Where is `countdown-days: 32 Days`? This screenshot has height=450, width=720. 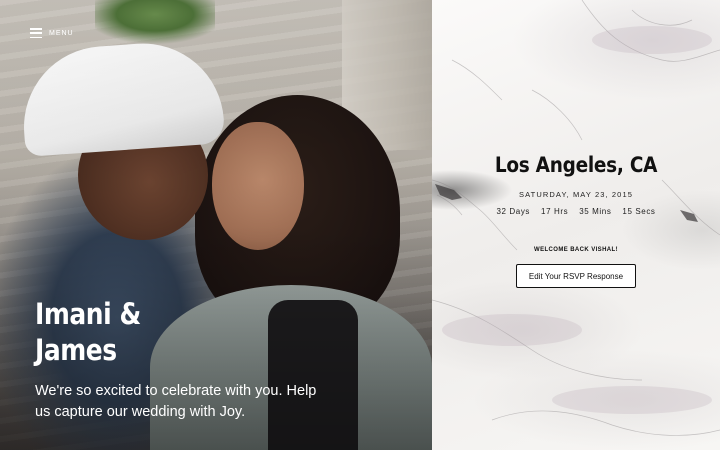
countdown-days: 32 Days is located at coordinates (513, 211).